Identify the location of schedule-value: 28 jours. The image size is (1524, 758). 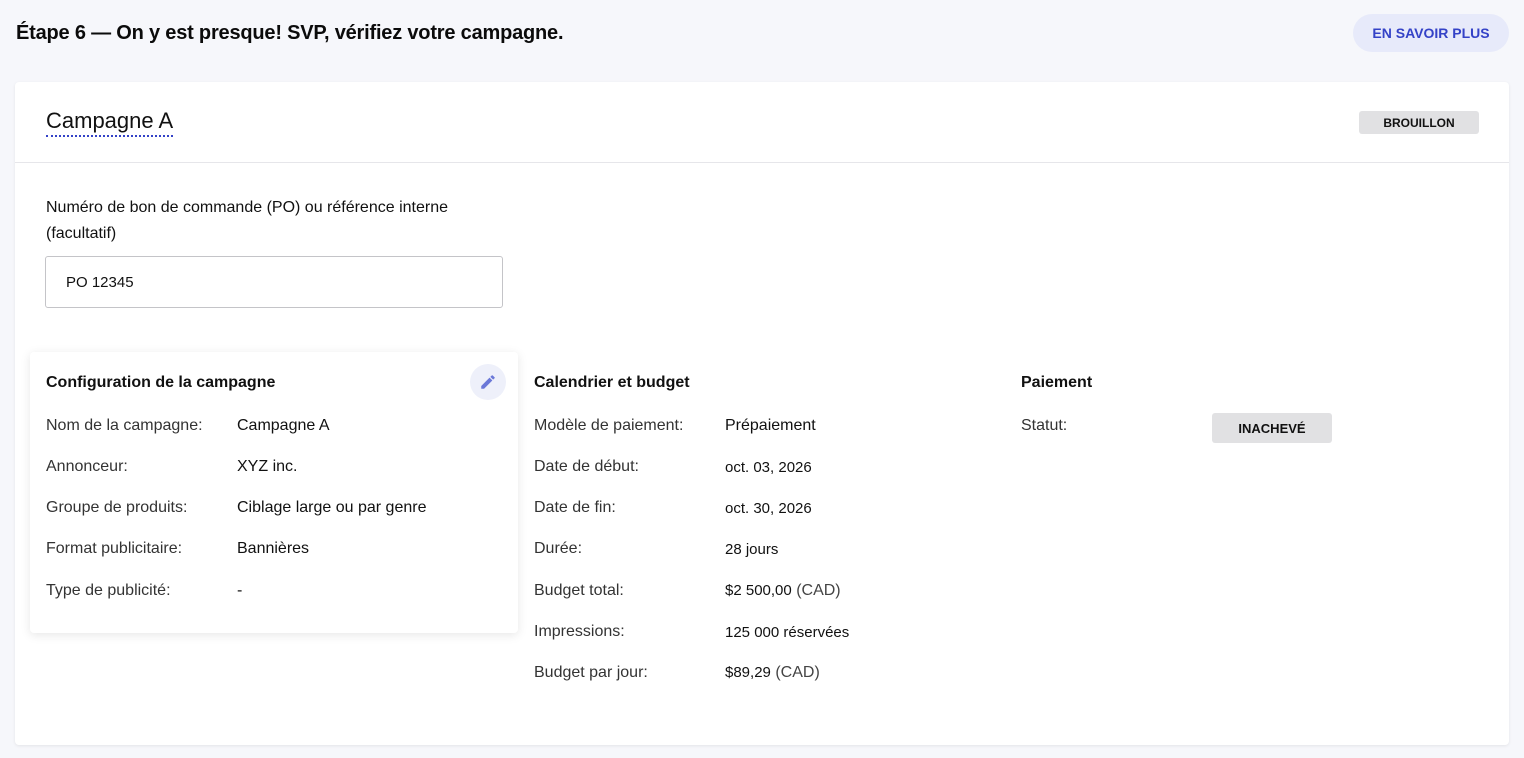
(752, 549).